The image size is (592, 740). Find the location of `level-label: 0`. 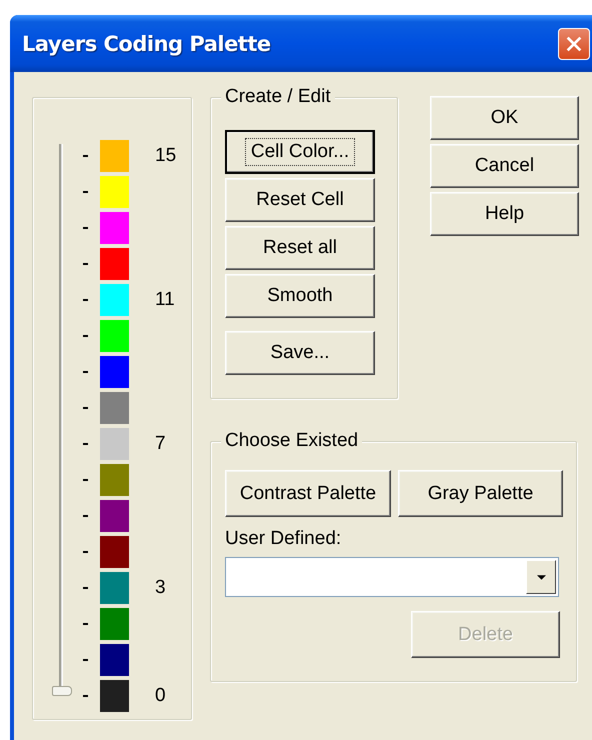

level-label: 0 is located at coordinates (160, 696).